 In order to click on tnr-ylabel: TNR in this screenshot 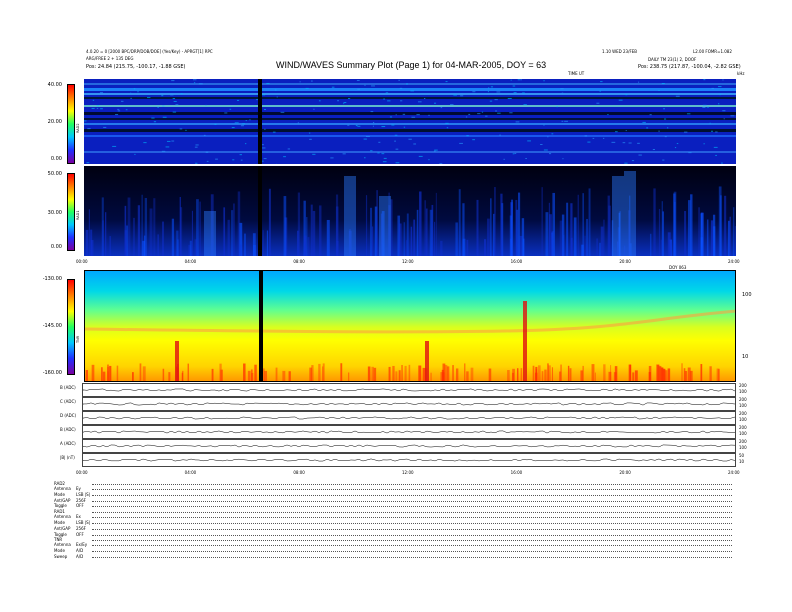, I will do `click(78, 339)`.